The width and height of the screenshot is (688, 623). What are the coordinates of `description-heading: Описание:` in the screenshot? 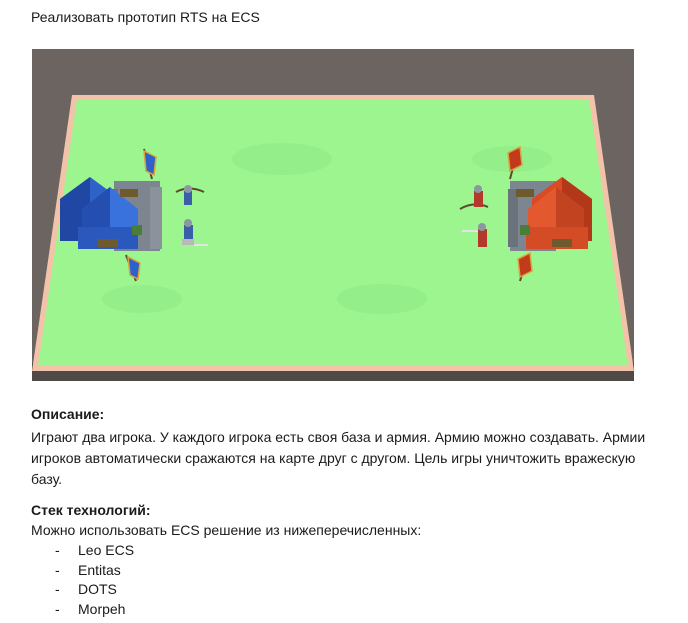 It's located at (68, 414).